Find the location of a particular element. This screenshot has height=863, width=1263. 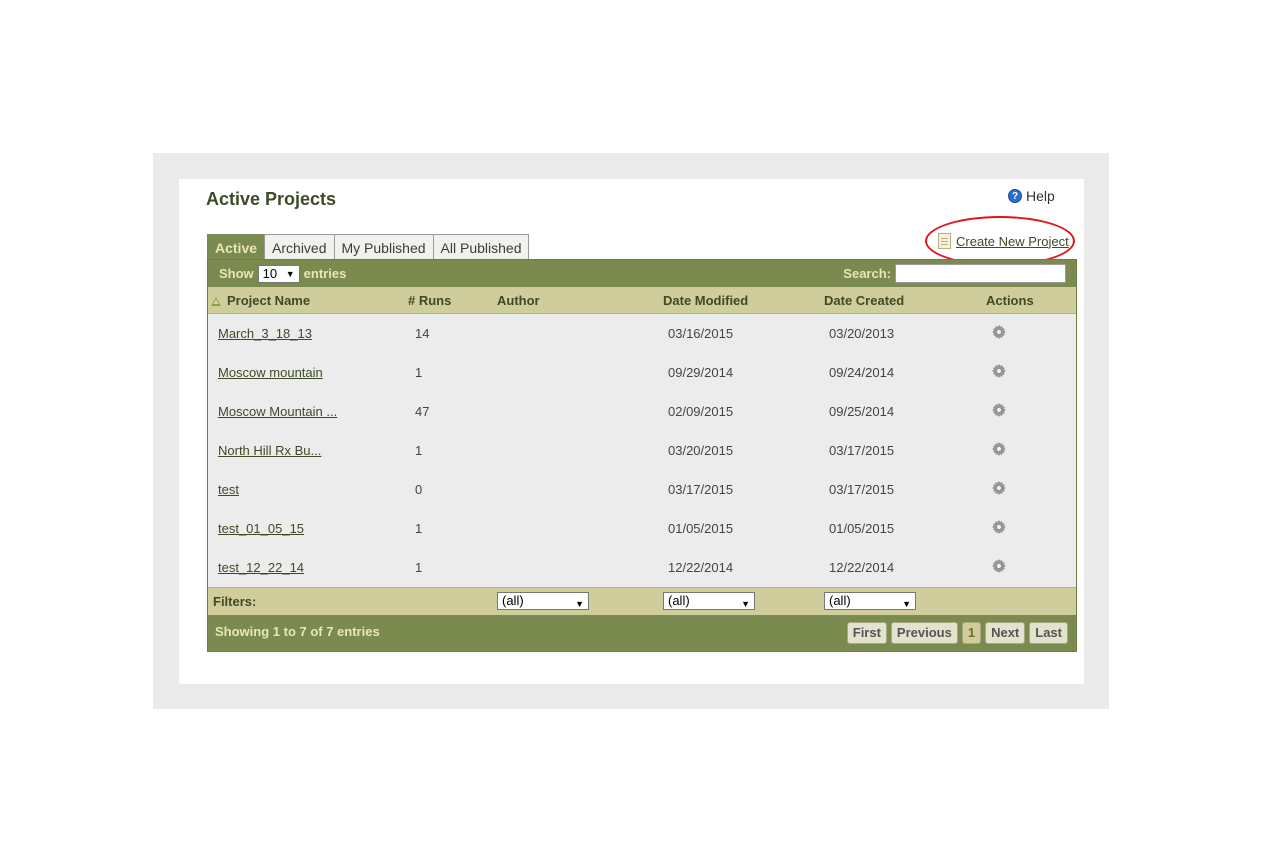

search-input is located at coordinates (980, 273).